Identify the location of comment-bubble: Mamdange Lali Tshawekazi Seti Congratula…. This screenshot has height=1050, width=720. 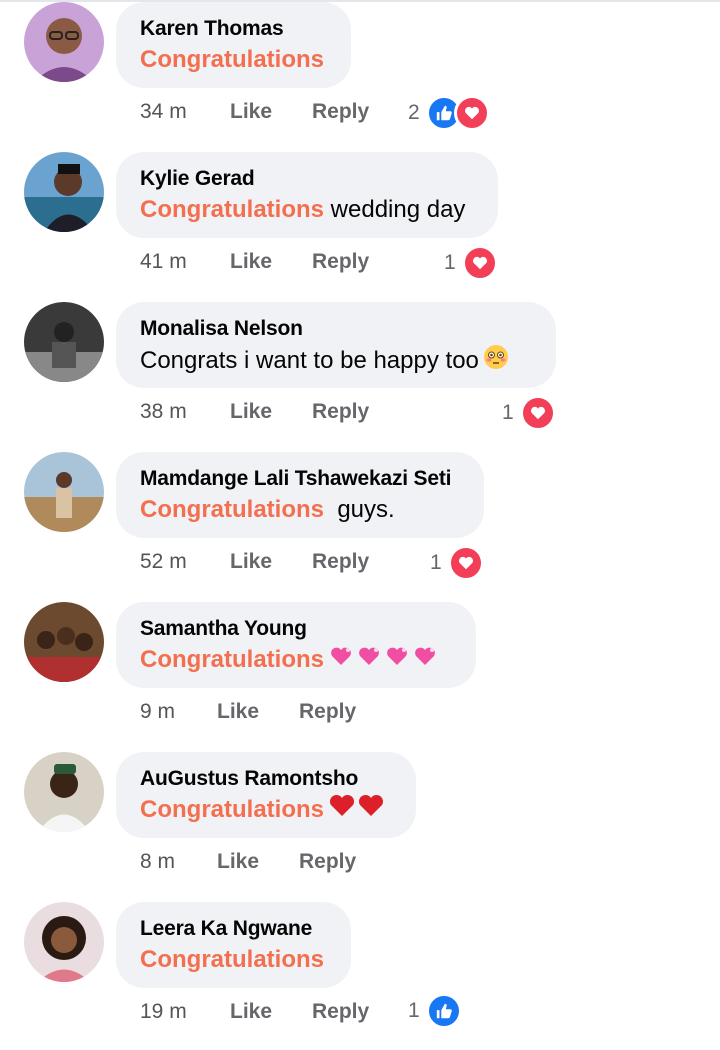
(300, 495).